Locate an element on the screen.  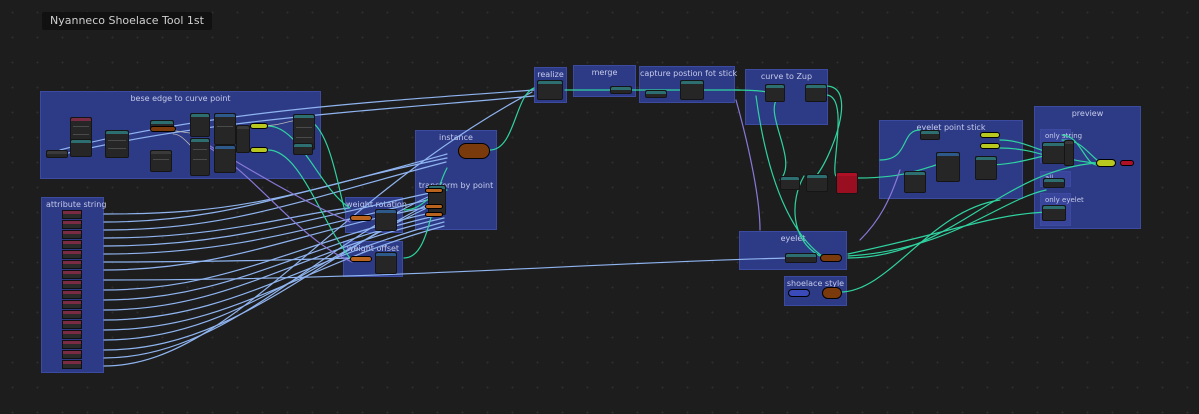
node-weight-offset-math is located at coordinates (386, 263).